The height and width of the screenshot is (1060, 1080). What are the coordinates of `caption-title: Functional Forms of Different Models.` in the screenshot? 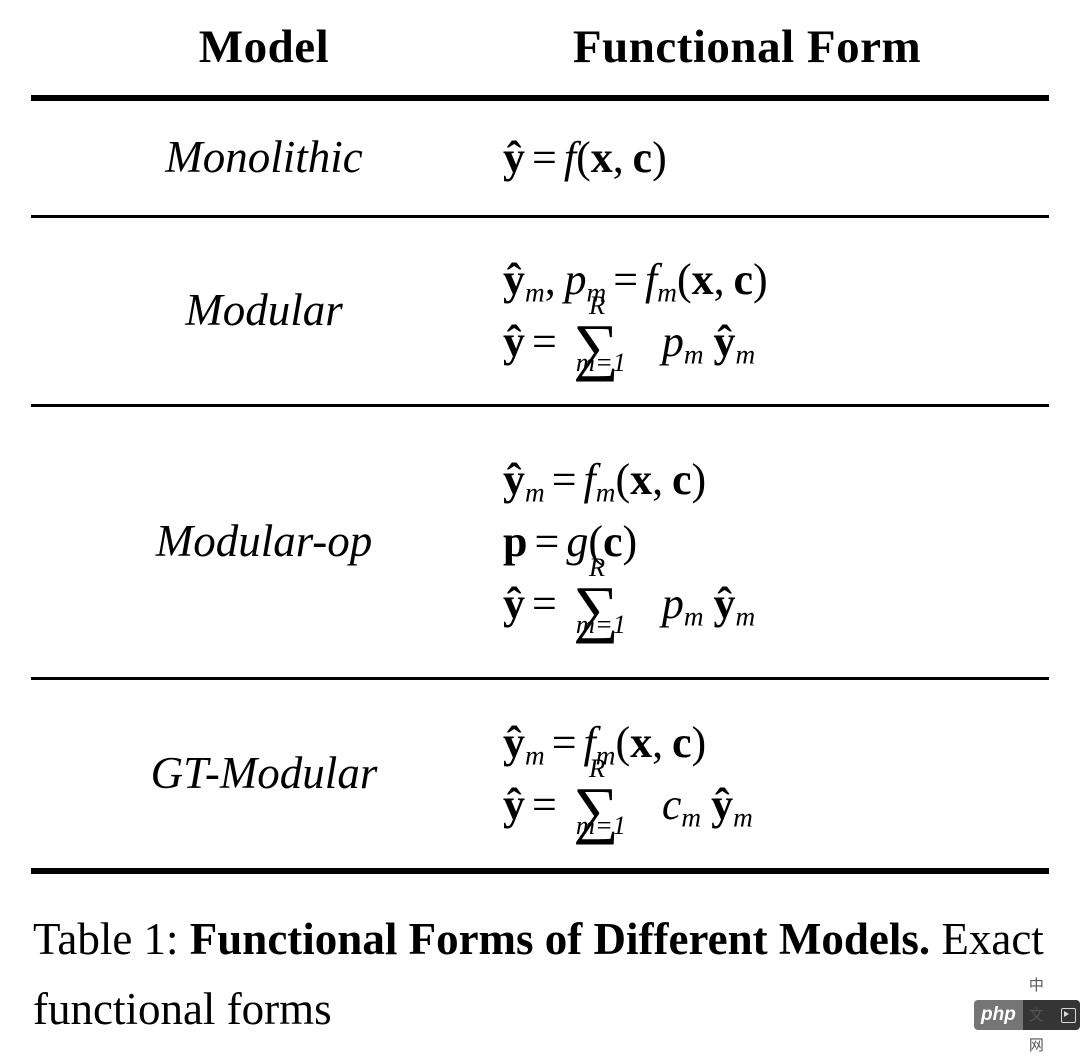 It's located at (560, 939).